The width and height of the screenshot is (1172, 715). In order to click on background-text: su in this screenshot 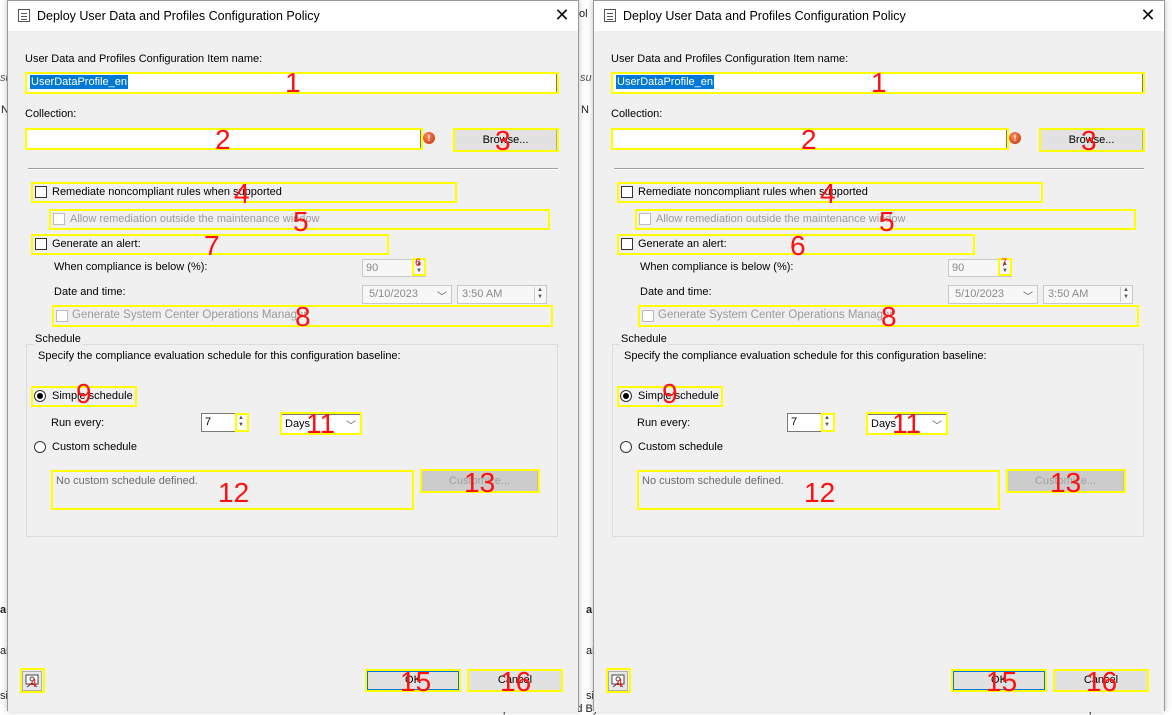, I will do `click(586, 78)`.